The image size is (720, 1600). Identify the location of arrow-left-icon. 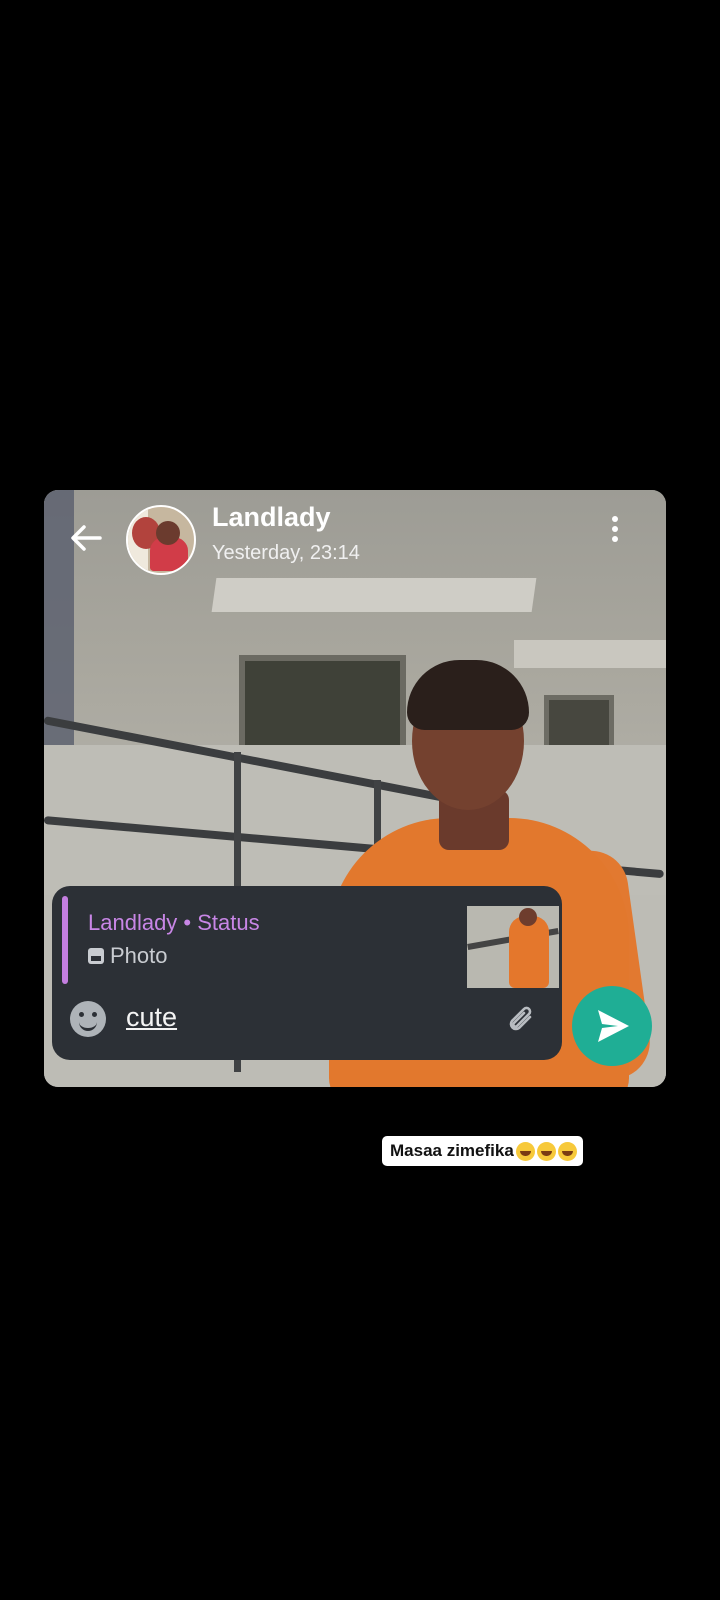
(86, 538).